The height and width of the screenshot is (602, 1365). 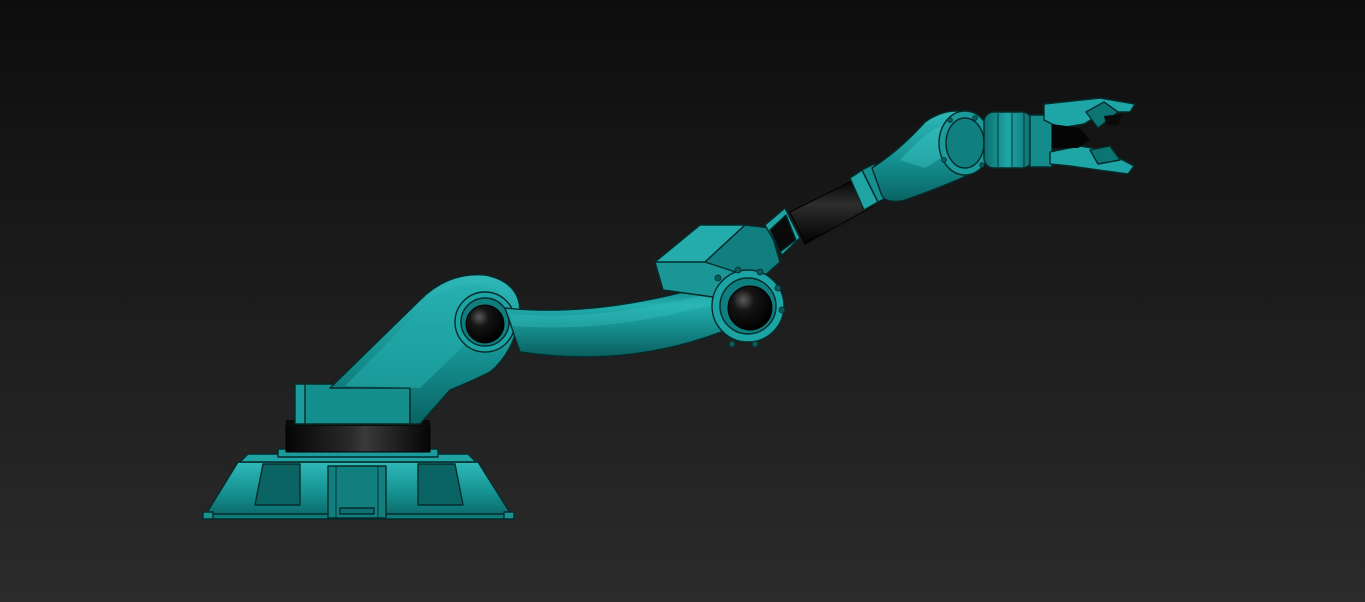 What do you see at coordinates (358, 484) in the screenshot?
I see `base-pedestal` at bounding box center [358, 484].